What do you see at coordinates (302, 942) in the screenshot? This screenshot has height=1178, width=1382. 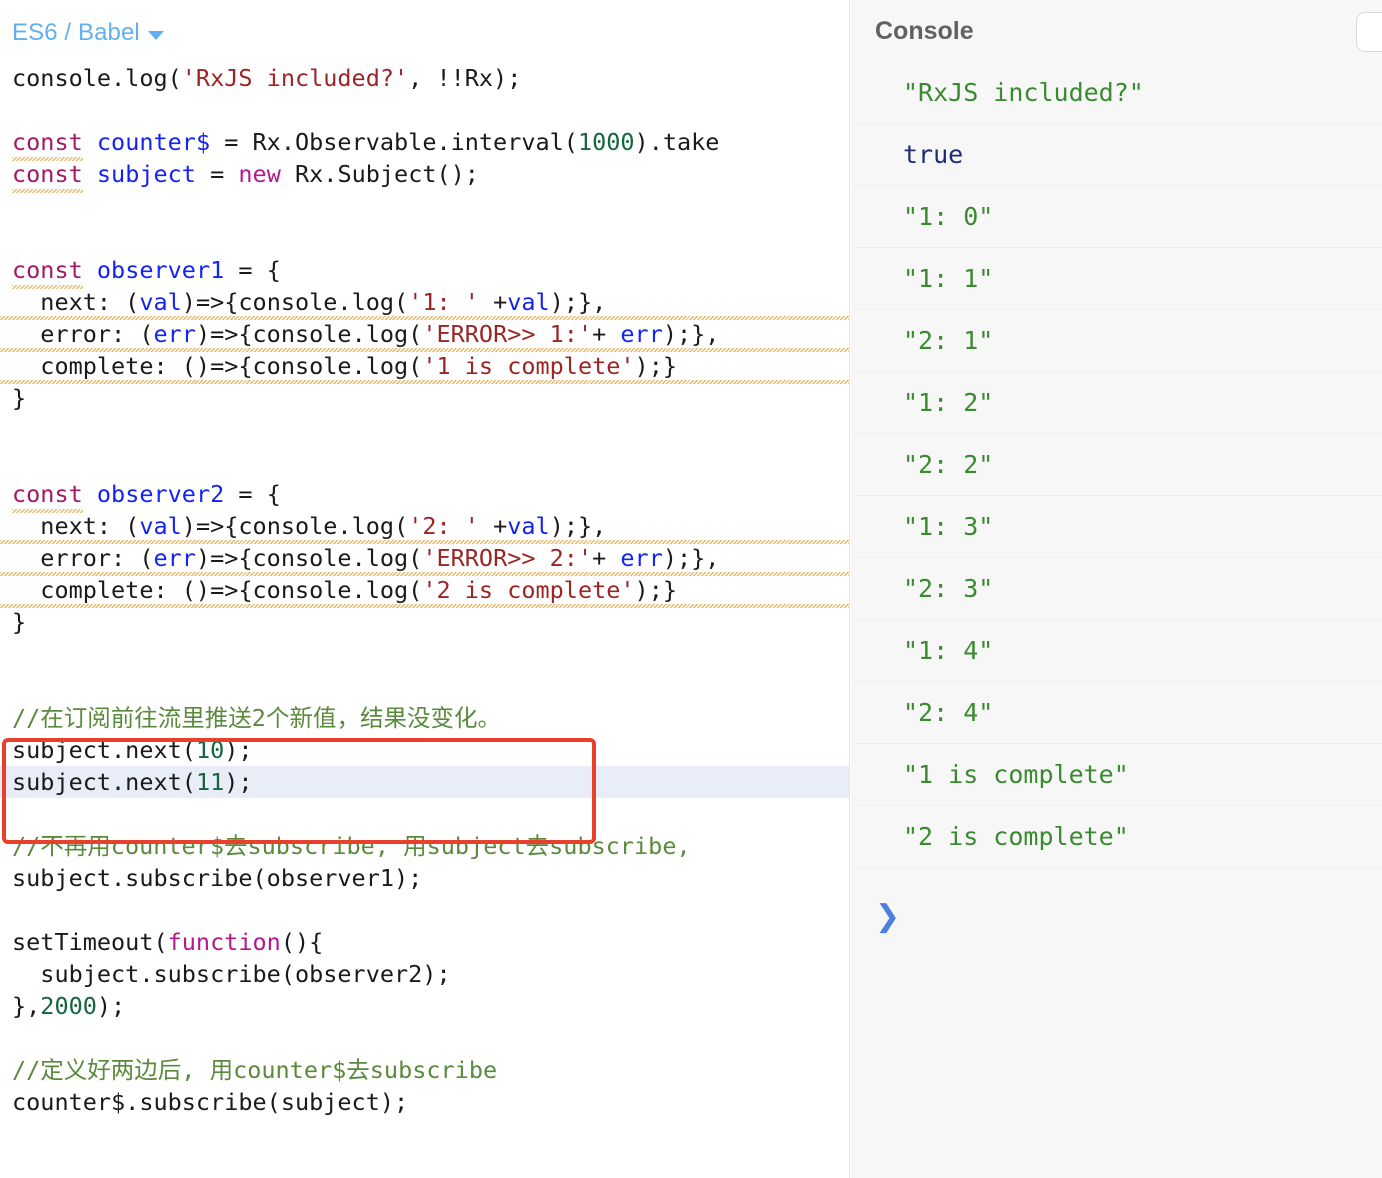 I see `code-token: (){` at bounding box center [302, 942].